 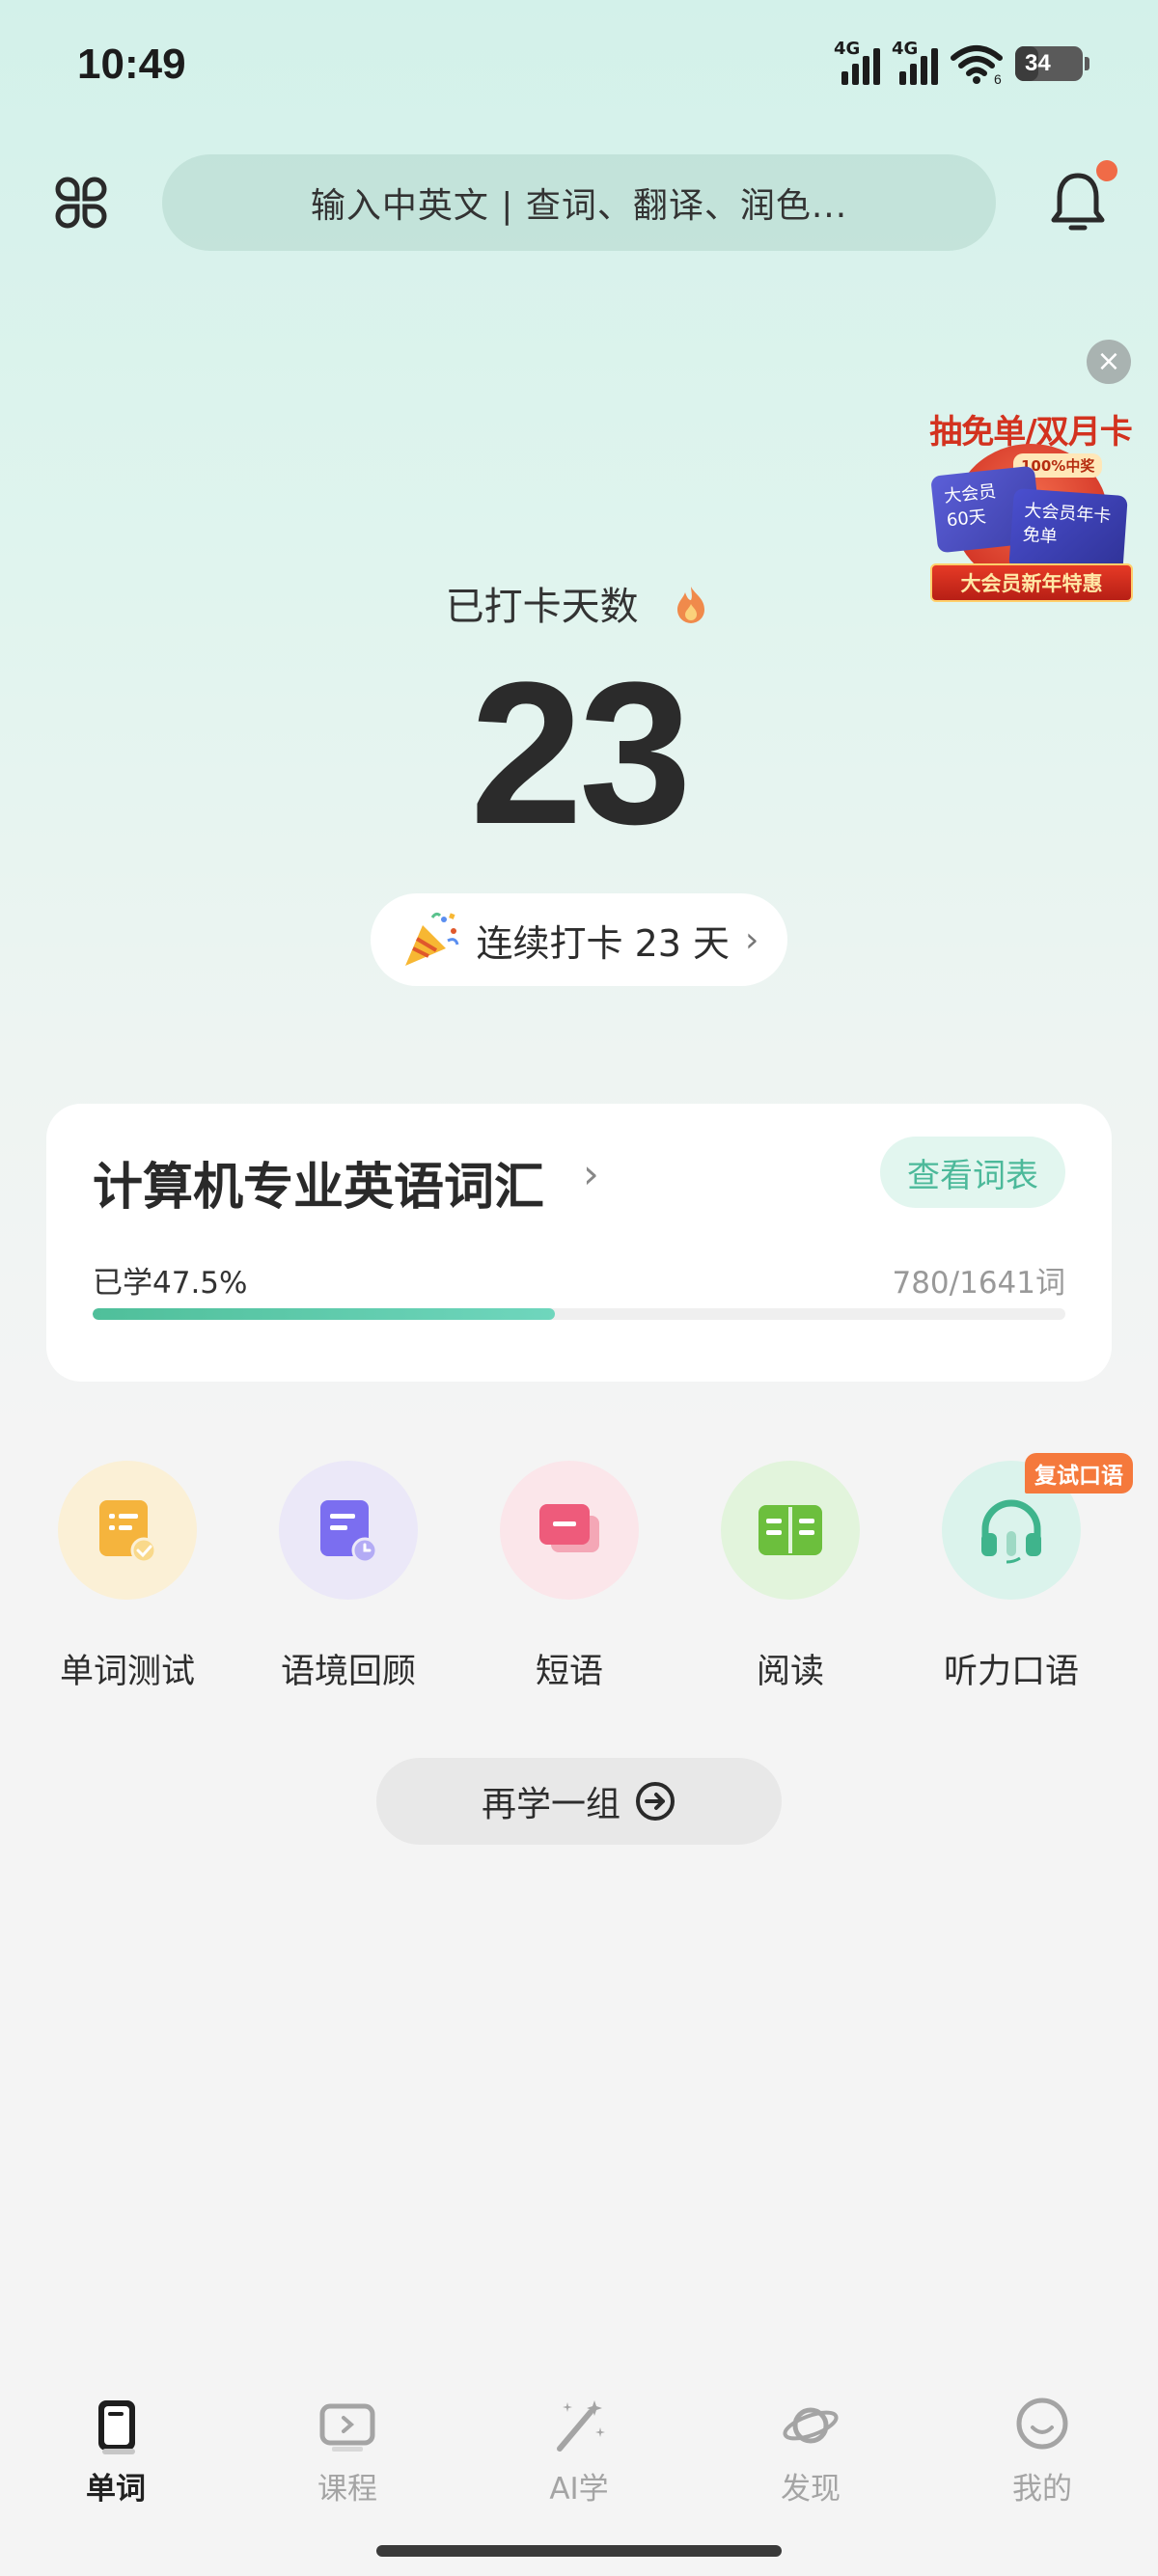 What do you see at coordinates (1042, 2424) in the screenshot?
I see `smile-face-icon` at bounding box center [1042, 2424].